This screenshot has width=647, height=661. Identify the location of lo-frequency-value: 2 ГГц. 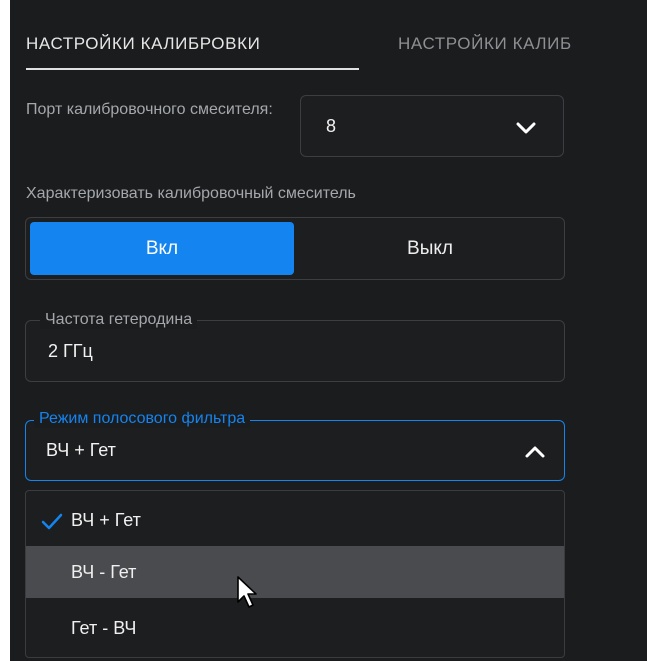
(70, 351).